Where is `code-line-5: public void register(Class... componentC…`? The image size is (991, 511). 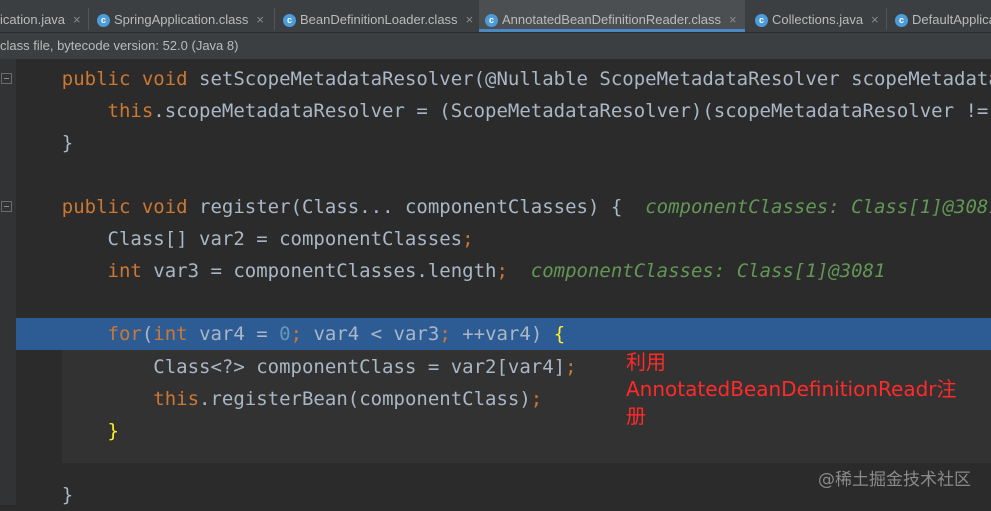 code-line-5: public void register(Class... componentC… is located at coordinates (503, 207).